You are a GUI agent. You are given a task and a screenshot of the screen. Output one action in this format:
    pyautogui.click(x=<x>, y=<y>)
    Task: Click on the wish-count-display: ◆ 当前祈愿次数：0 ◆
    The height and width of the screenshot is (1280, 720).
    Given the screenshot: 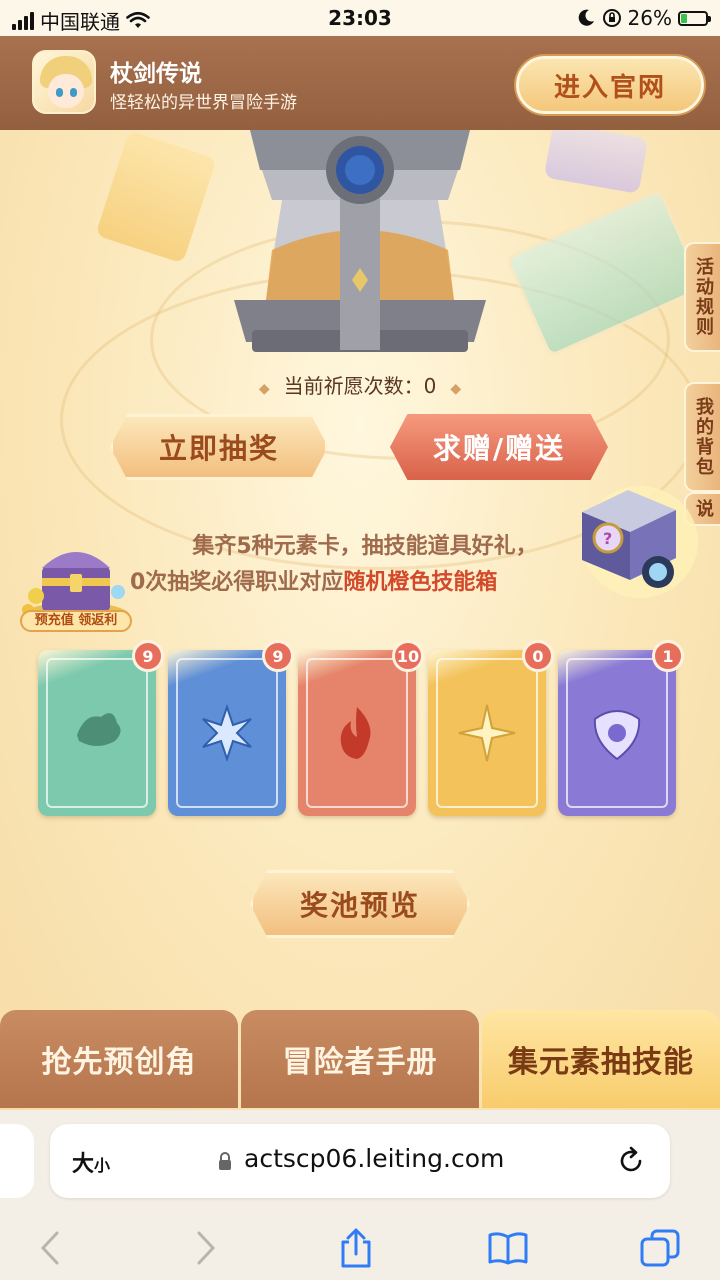 What is the action you would take?
    pyautogui.click(x=360, y=384)
    